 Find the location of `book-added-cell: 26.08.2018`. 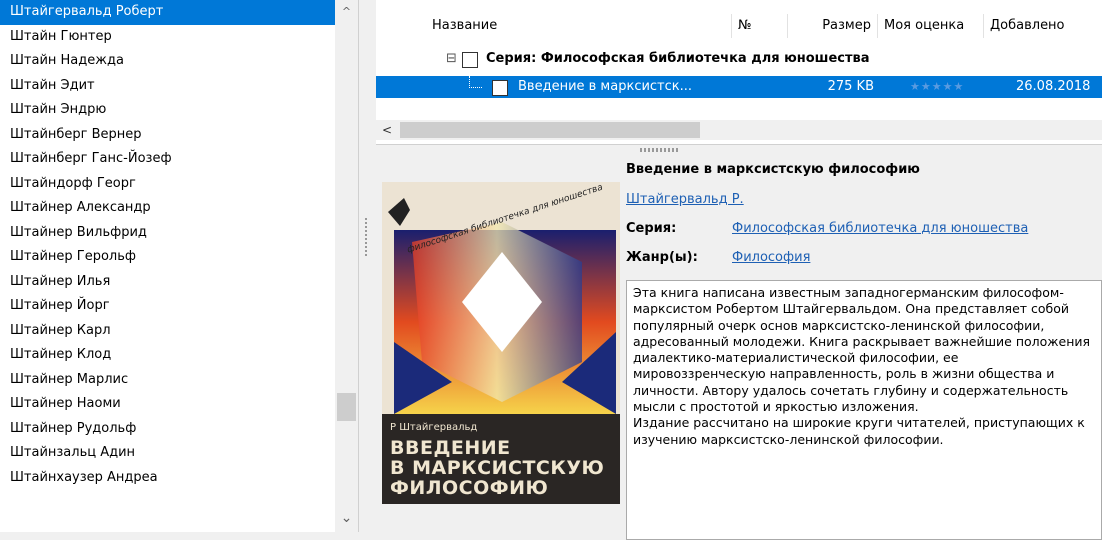

book-added-cell: 26.08.2018 is located at coordinates (1053, 86).